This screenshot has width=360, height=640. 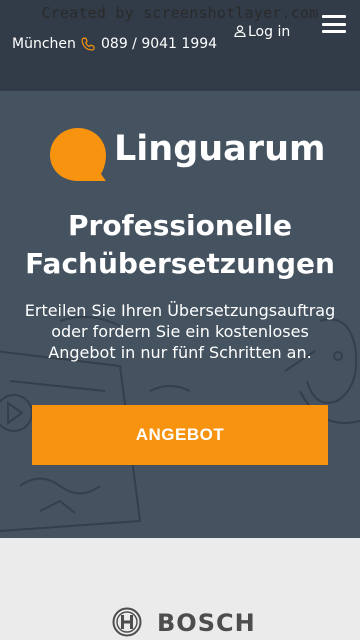 I want to click on headline-line-2: Fachübersetzungen, so click(x=180, y=263).